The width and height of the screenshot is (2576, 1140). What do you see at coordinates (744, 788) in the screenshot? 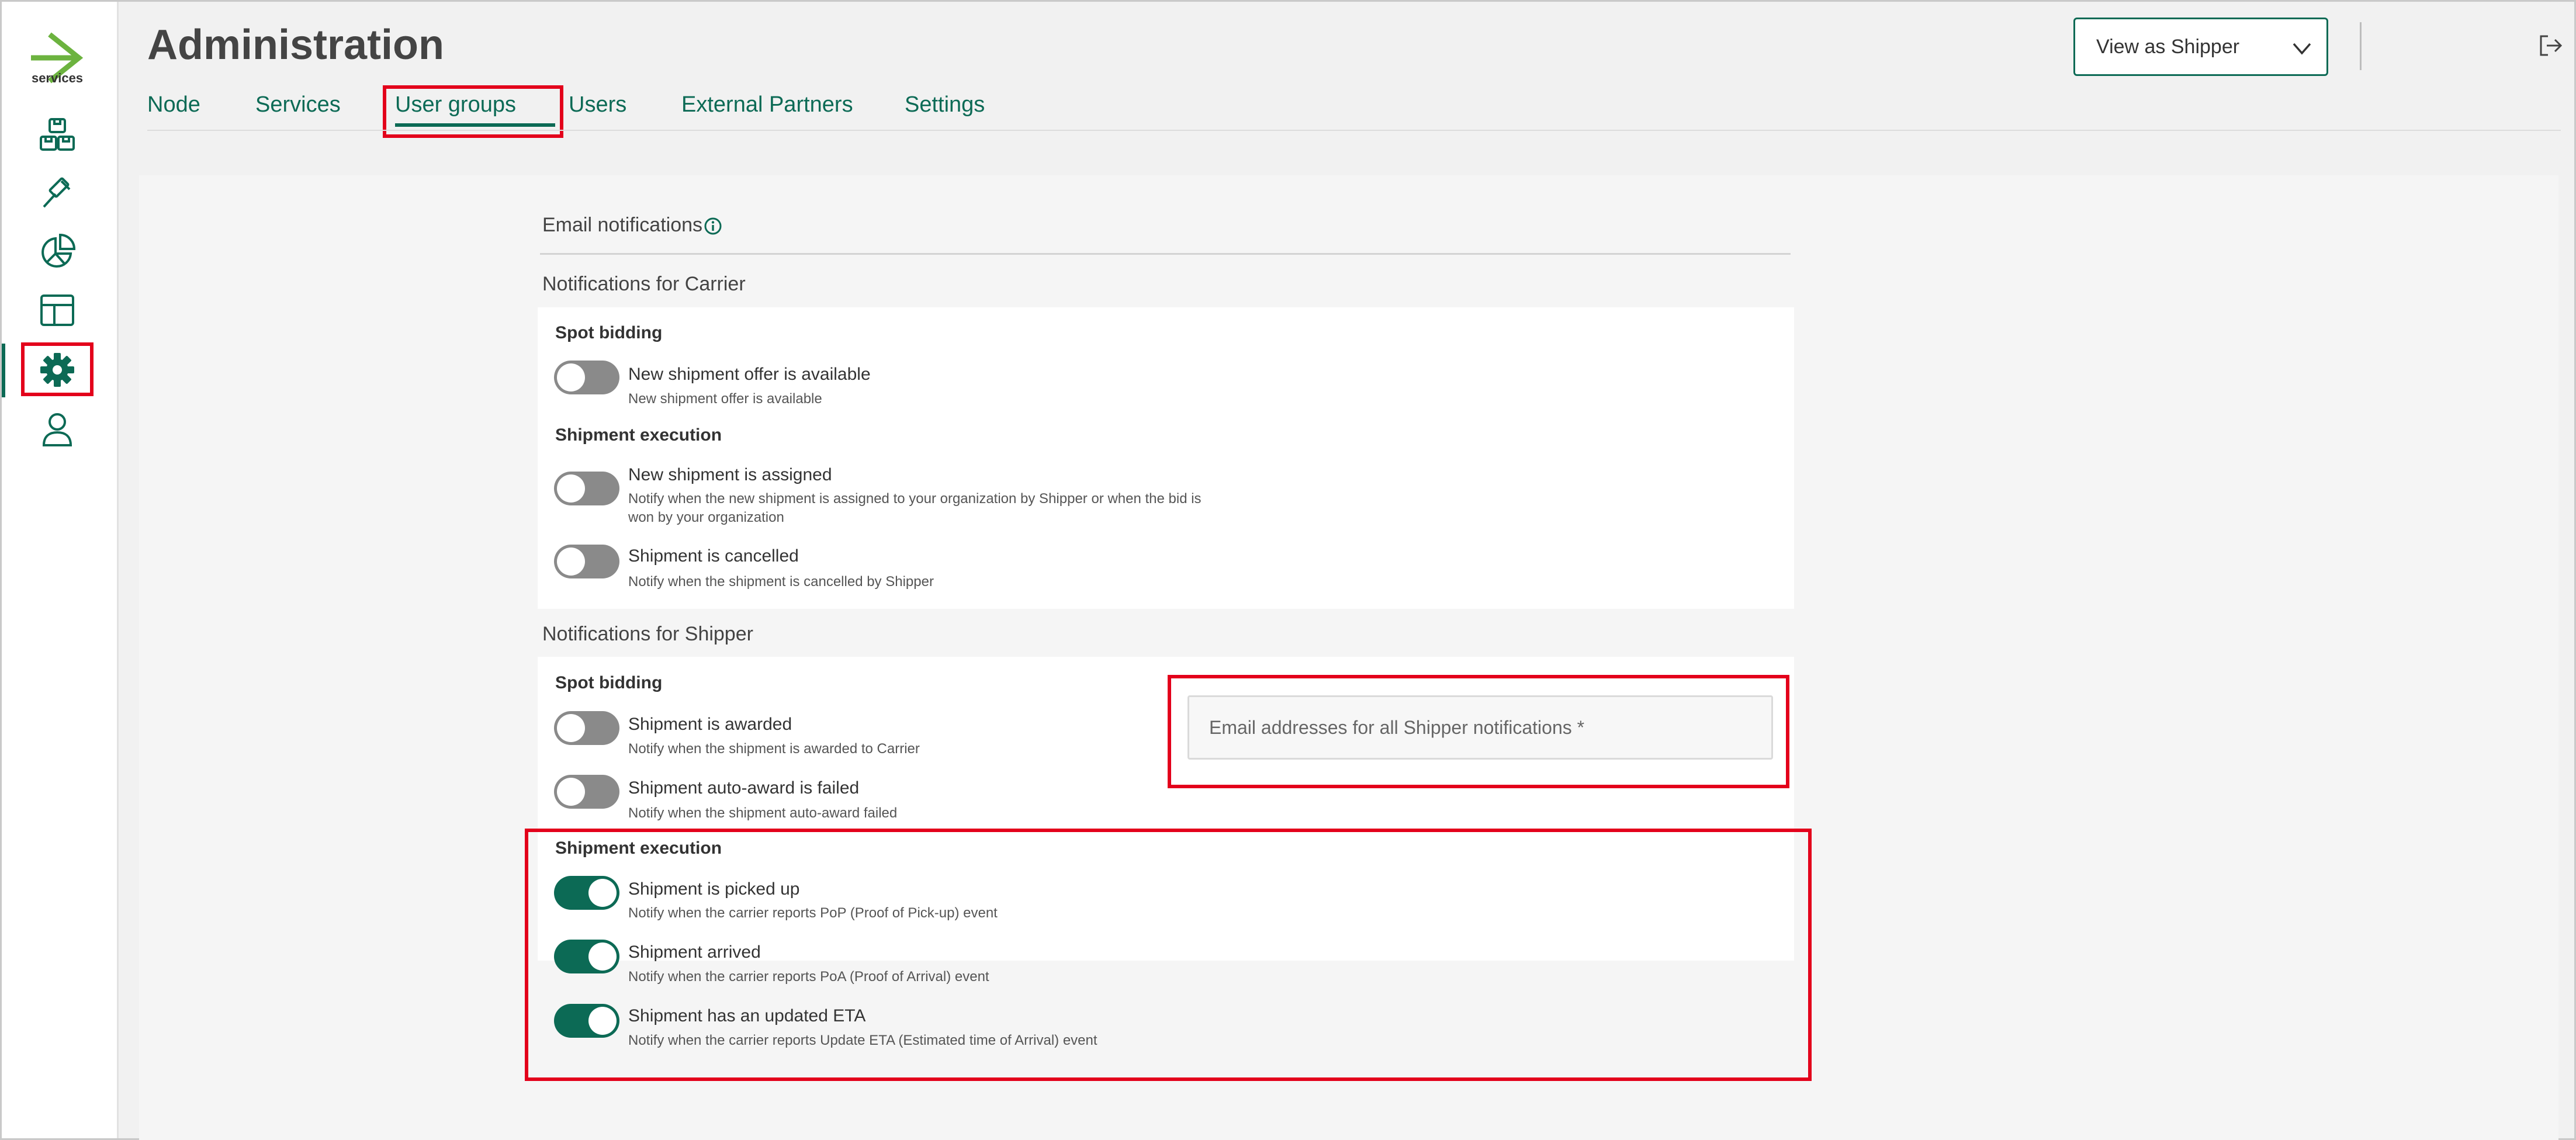
I see `option-title: Shipment auto-award is failed` at bounding box center [744, 788].